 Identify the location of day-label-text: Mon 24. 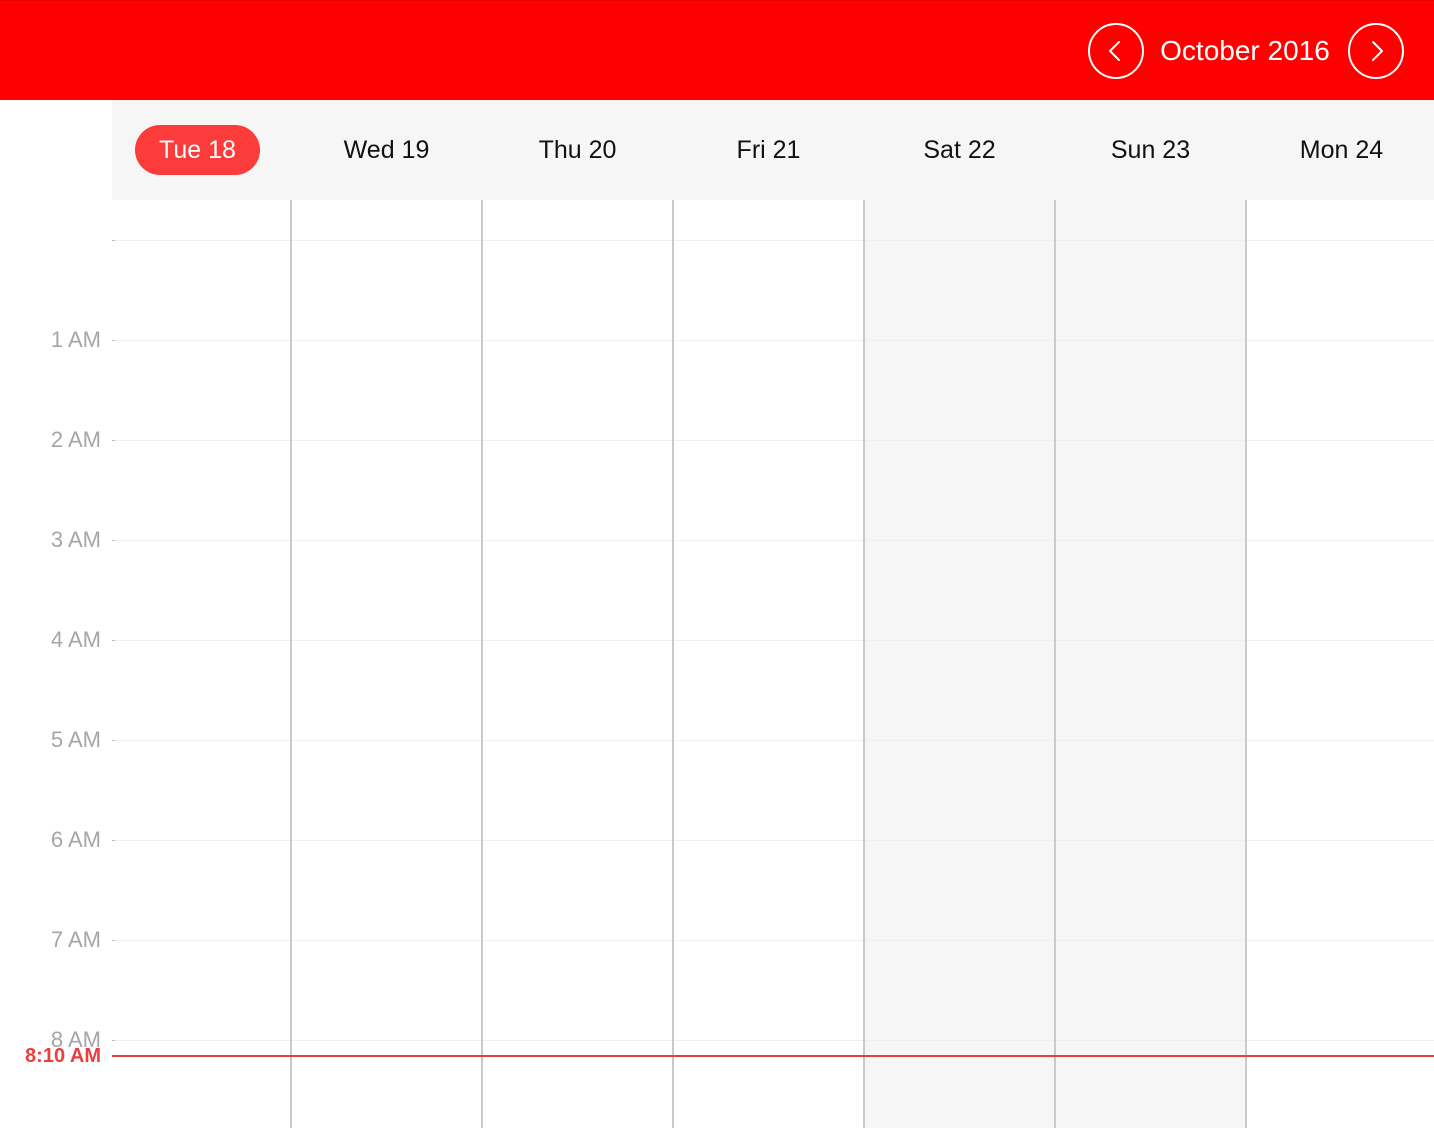
(1341, 149).